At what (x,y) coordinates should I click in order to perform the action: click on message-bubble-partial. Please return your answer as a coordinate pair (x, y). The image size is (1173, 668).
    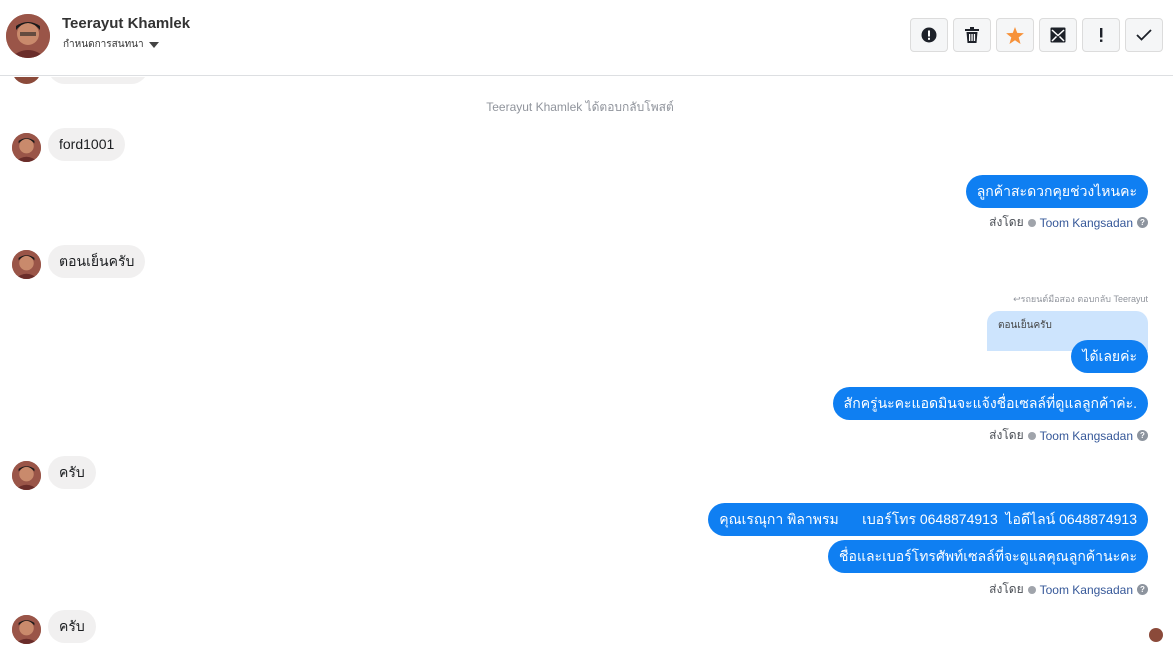
    Looking at the image, I should click on (98, 80).